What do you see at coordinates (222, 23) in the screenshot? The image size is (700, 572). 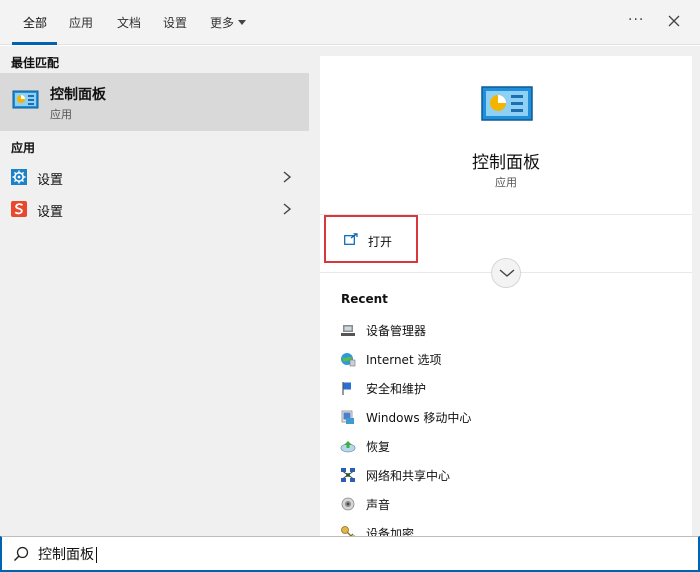 I see `tab-more-label: 更多` at bounding box center [222, 23].